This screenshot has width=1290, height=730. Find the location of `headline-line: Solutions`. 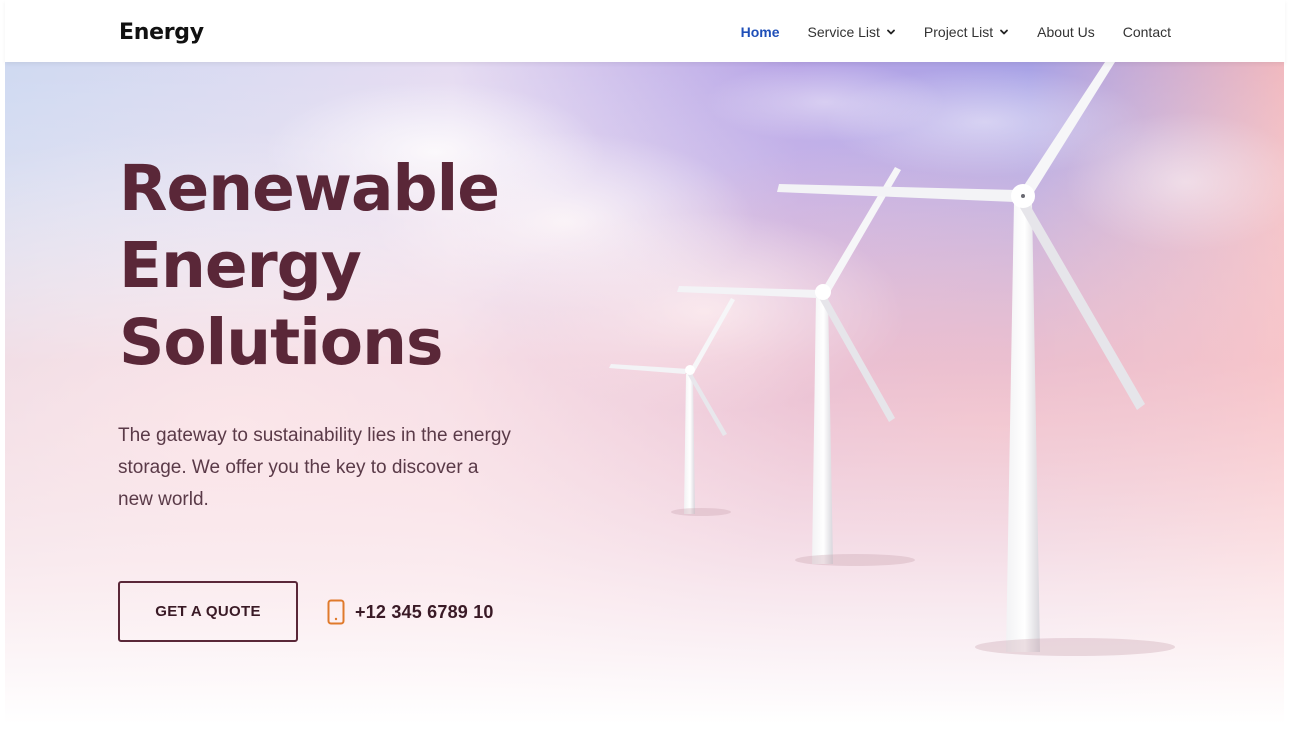

headline-line: Solutions is located at coordinates (281, 342).